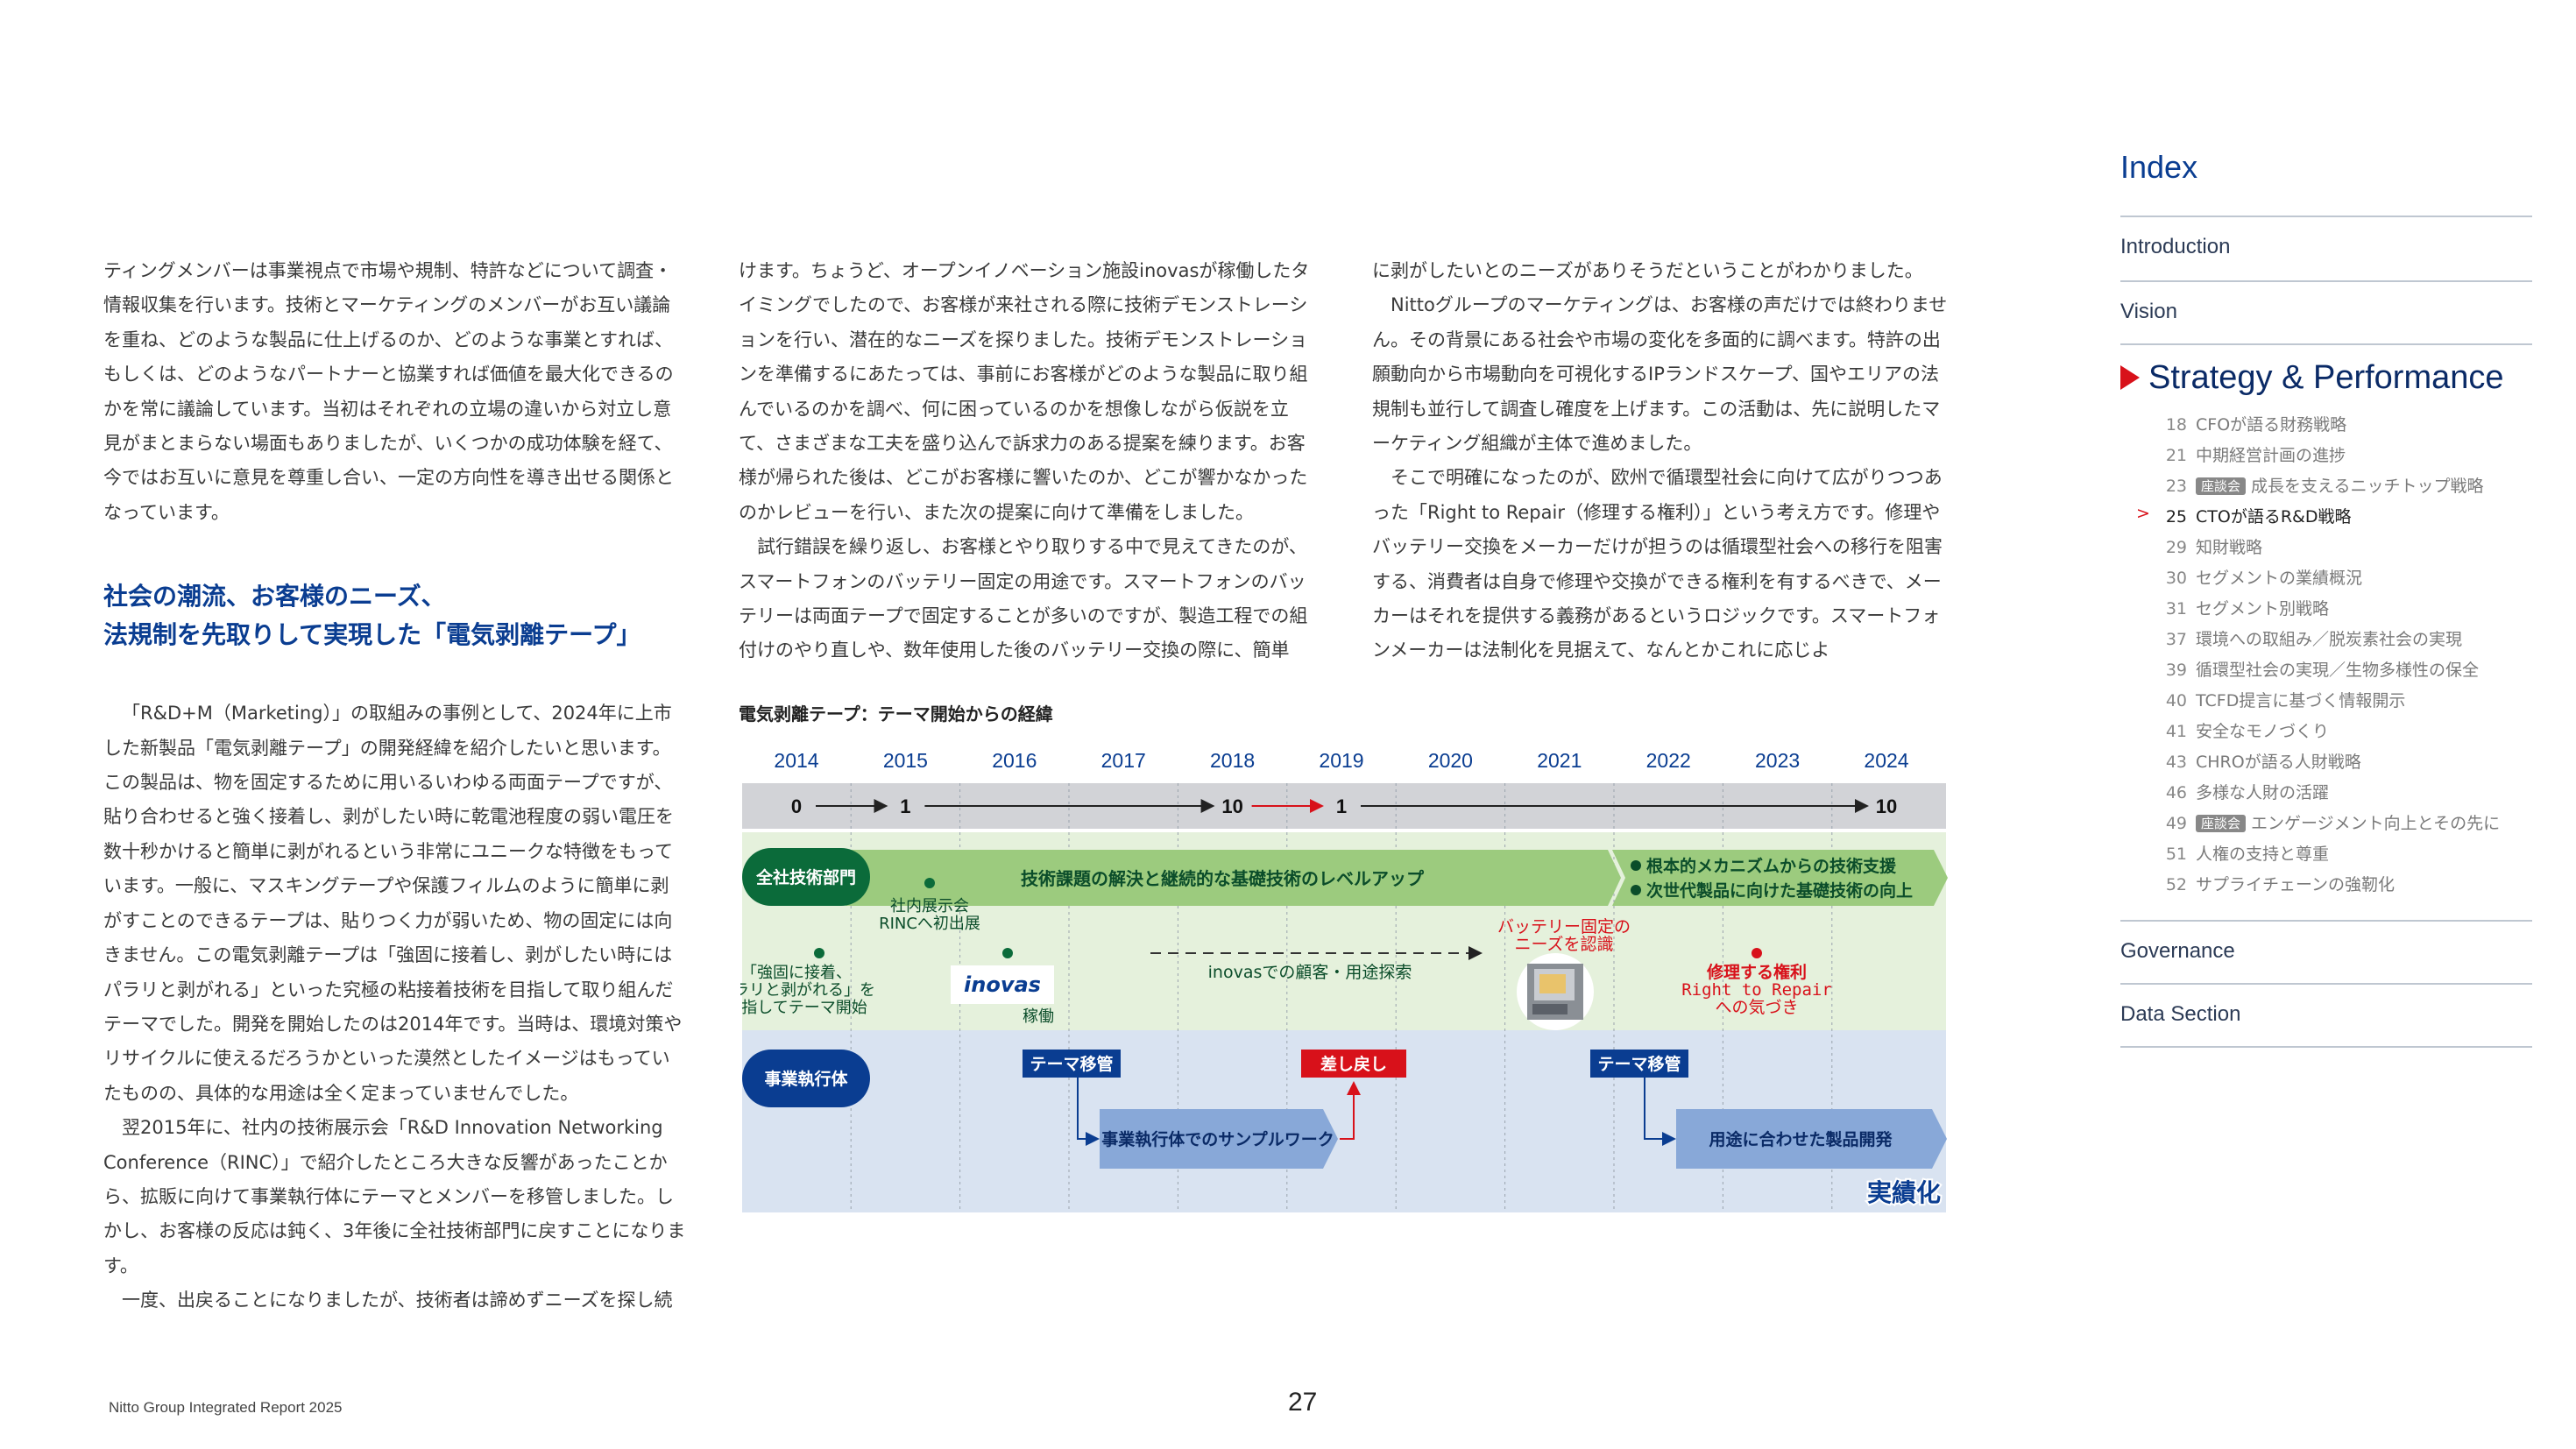 Image resolution: width=2576 pixels, height=1449 pixels. I want to click on subitem-label: 知財戦略, so click(2229, 548).